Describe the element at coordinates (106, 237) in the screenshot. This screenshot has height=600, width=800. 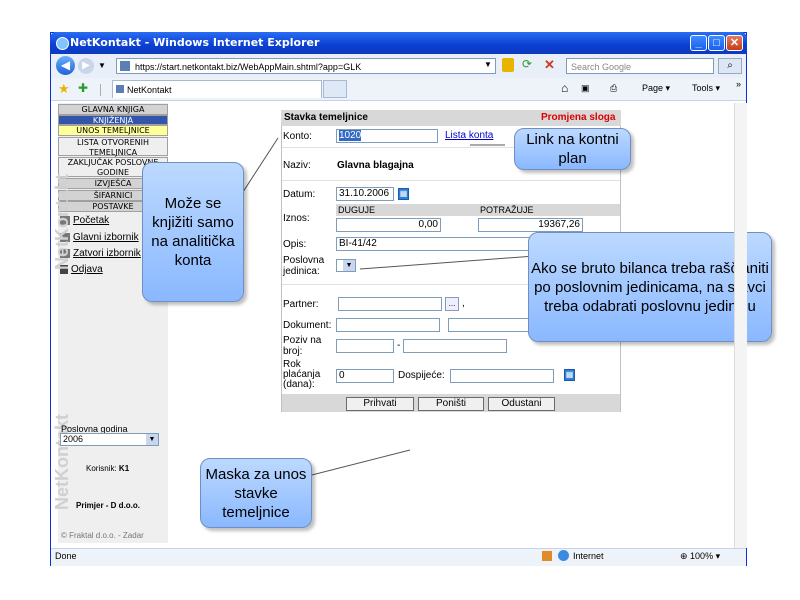
I see `sidebar-link-label: Glavni izbornik` at that location.